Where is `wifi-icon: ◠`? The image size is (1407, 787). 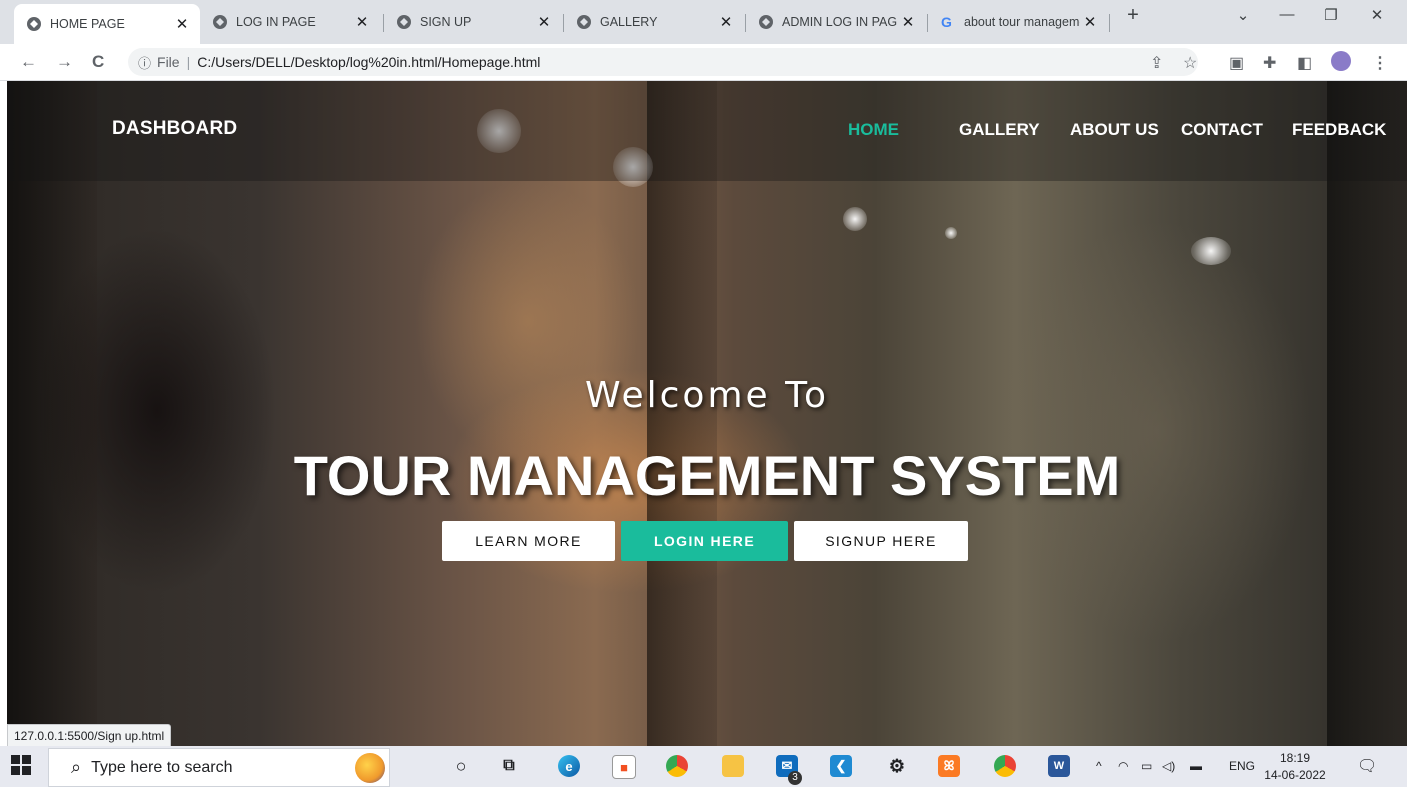
wifi-icon: ◠ is located at coordinates (1123, 766).